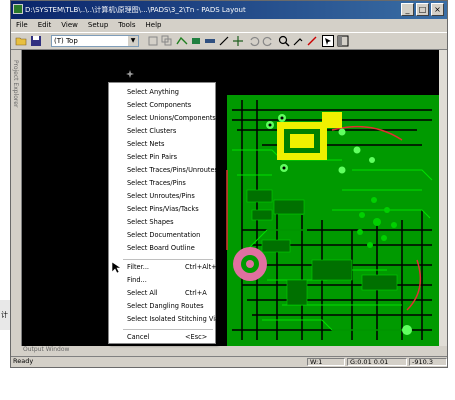 This screenshot has height=400, width=455. What do you see at coordinates (154, 25) in the screenshot?
I see `menu-help: Help` at bounding box center [154, 25].